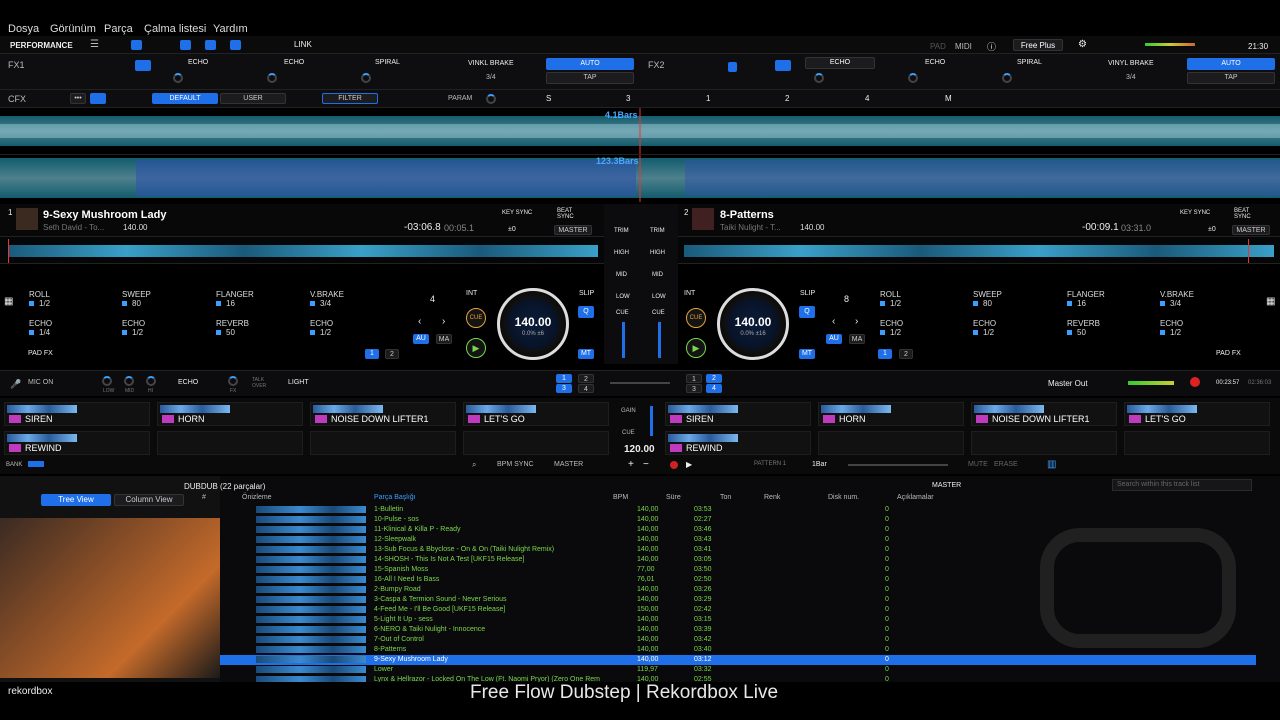 Image resolution: width=1280 pixels, height=720 pixels. Describe the element at coordinates (476, 318) in the screenshot. I see `deck1-cue-button: CUE` at that location.